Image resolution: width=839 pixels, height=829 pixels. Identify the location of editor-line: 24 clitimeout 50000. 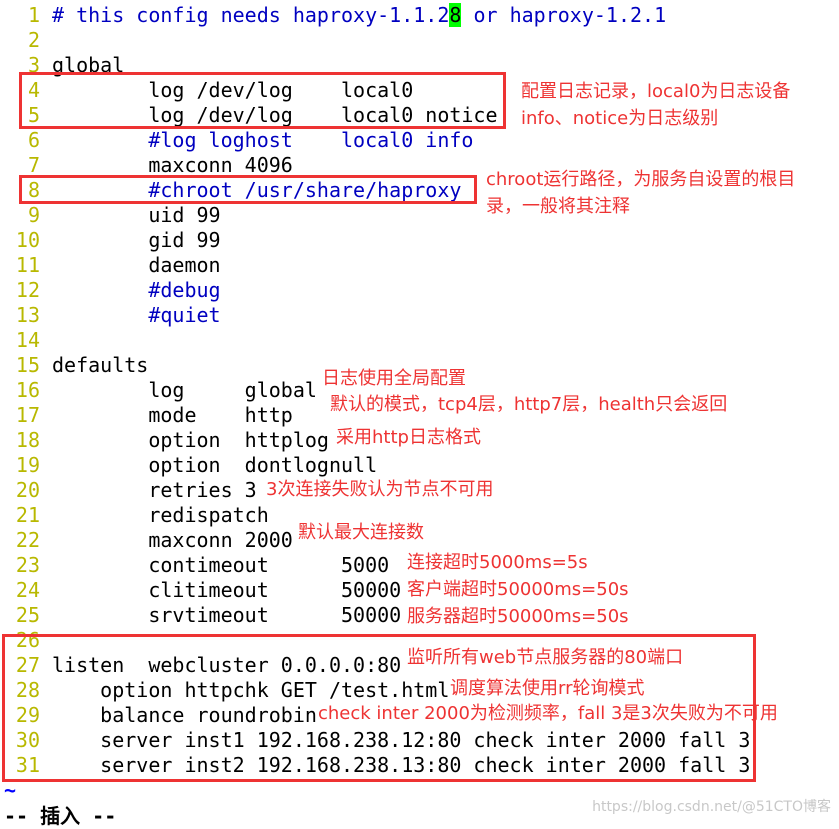
(377, 590).